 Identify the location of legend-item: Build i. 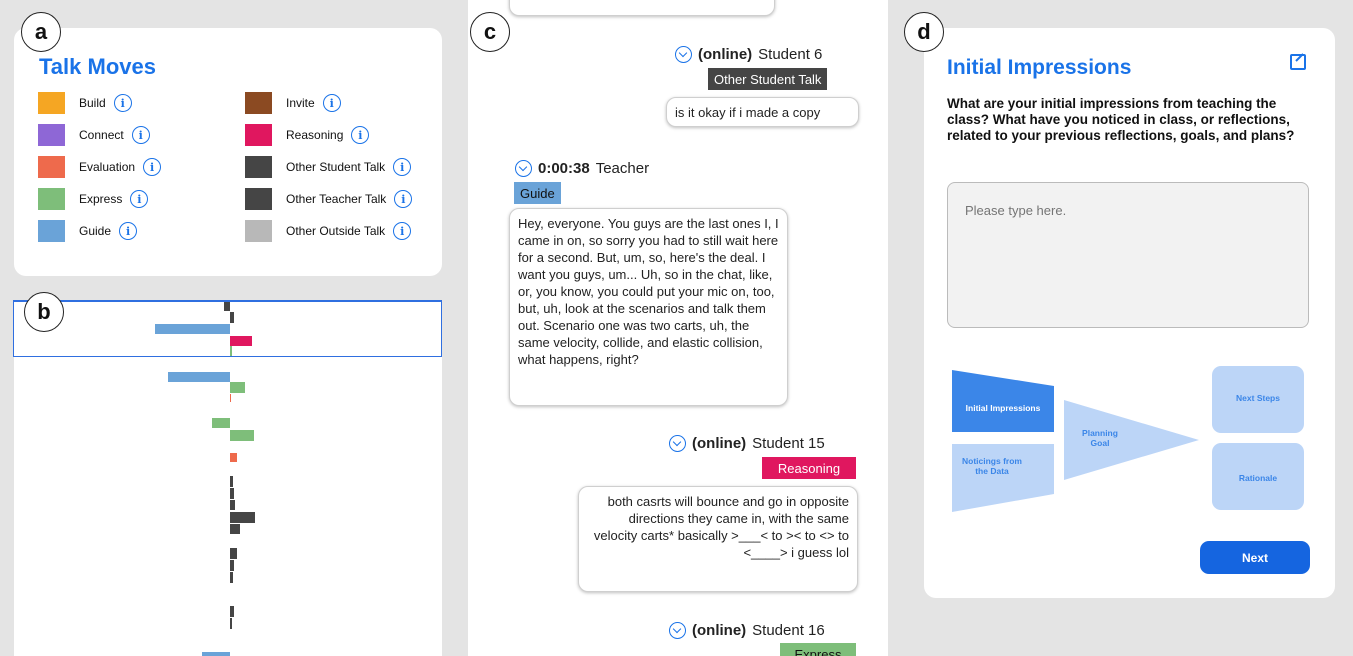
(85, 103).